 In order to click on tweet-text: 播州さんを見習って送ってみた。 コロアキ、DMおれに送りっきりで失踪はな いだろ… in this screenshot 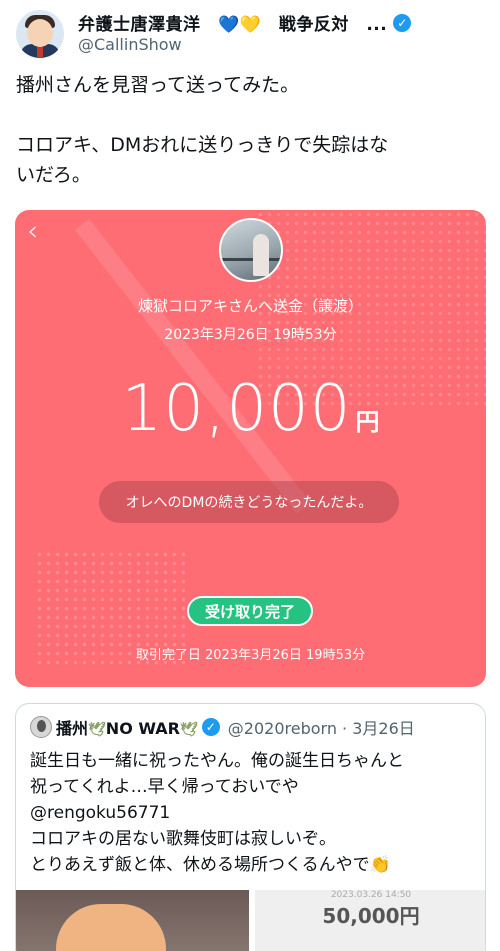, I will do `click(251, 130)`.